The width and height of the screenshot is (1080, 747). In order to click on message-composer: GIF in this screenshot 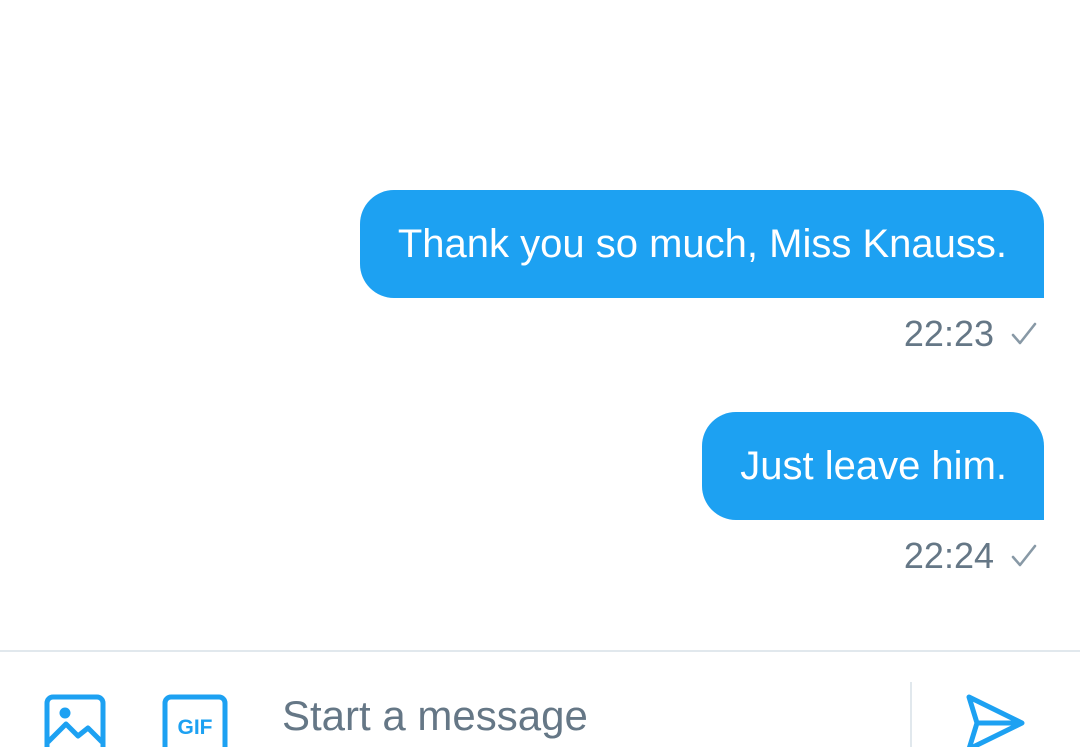, I will do `click(540, 698)`.